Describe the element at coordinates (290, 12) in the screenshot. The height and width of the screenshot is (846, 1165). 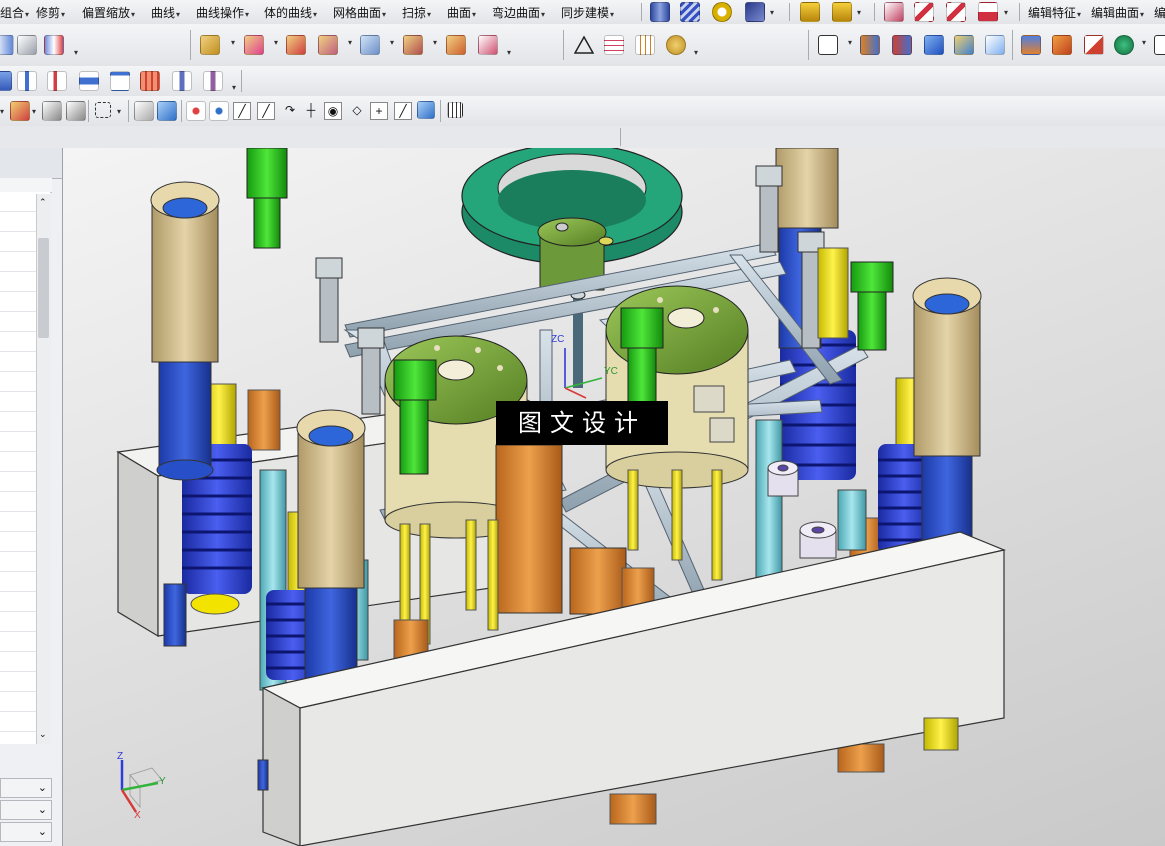
I see `menu-body-curves: 体的曲线▾` at that location.